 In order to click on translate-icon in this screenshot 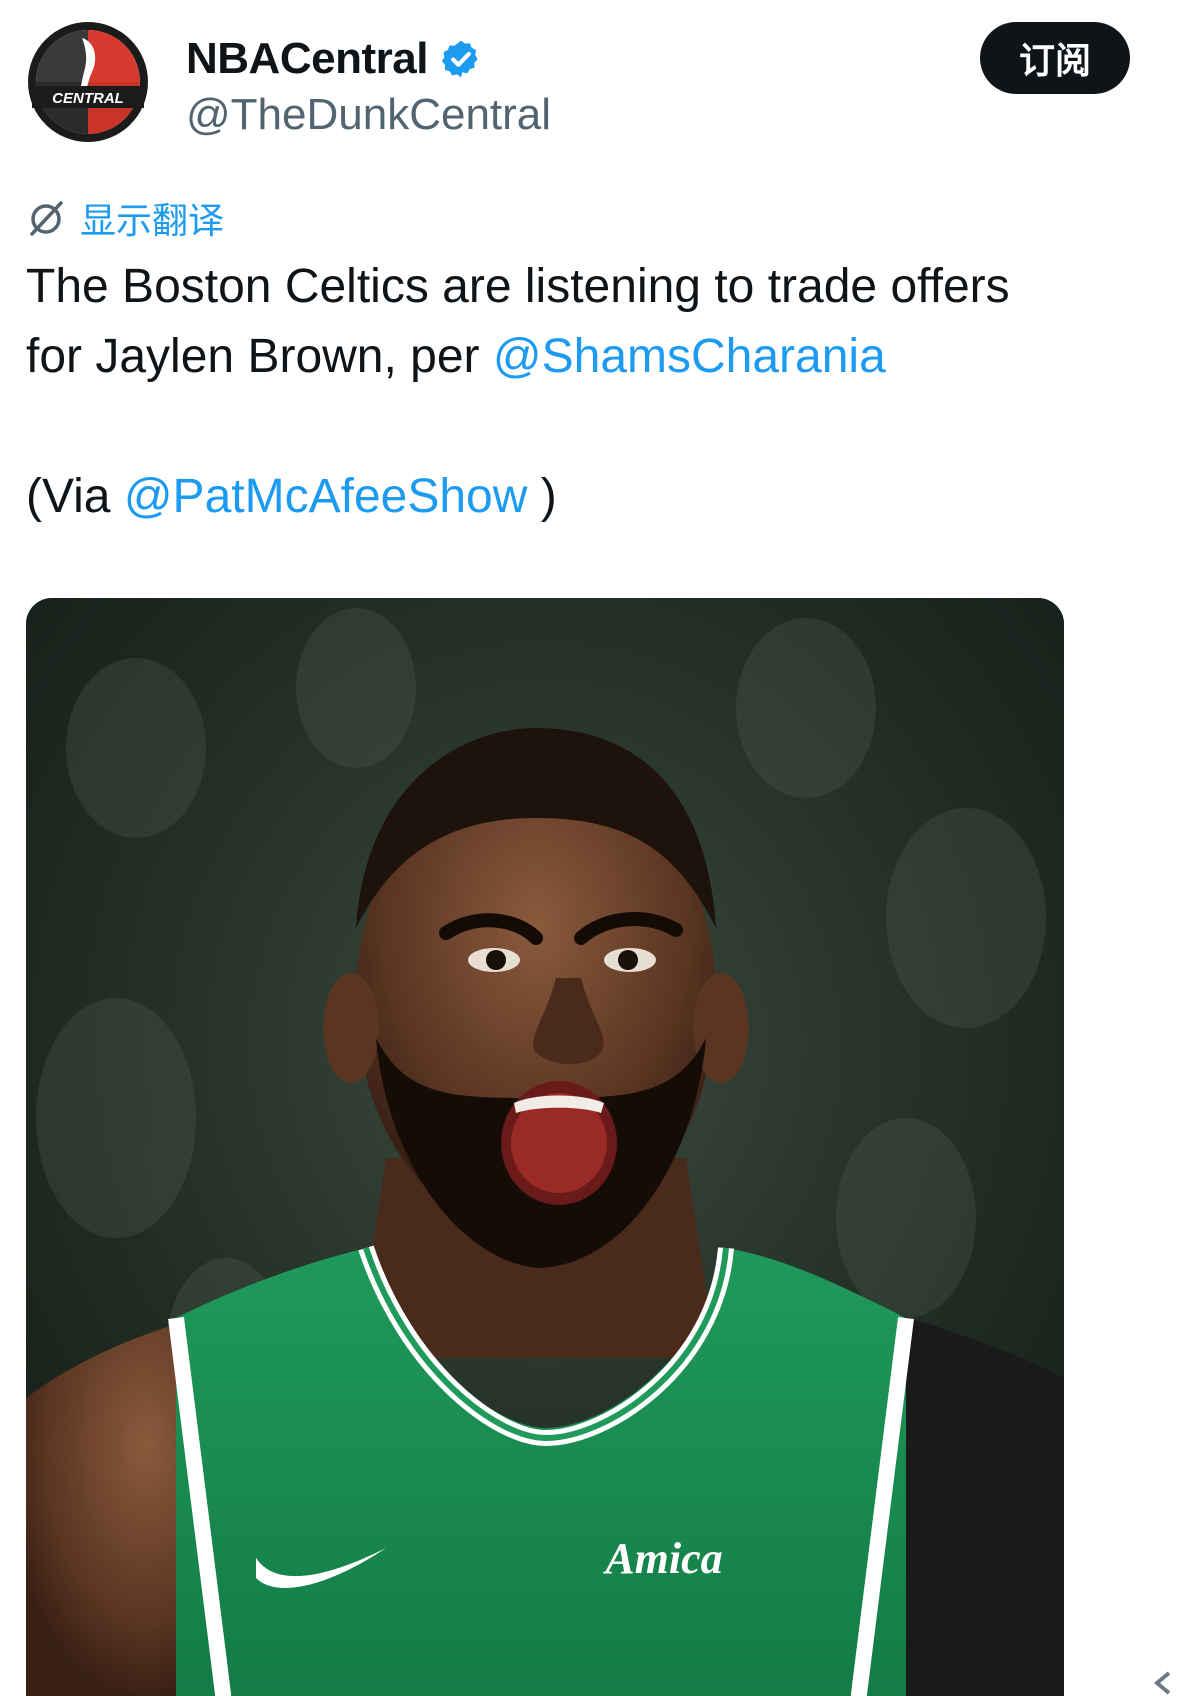, I will do `click(46, 218)`.